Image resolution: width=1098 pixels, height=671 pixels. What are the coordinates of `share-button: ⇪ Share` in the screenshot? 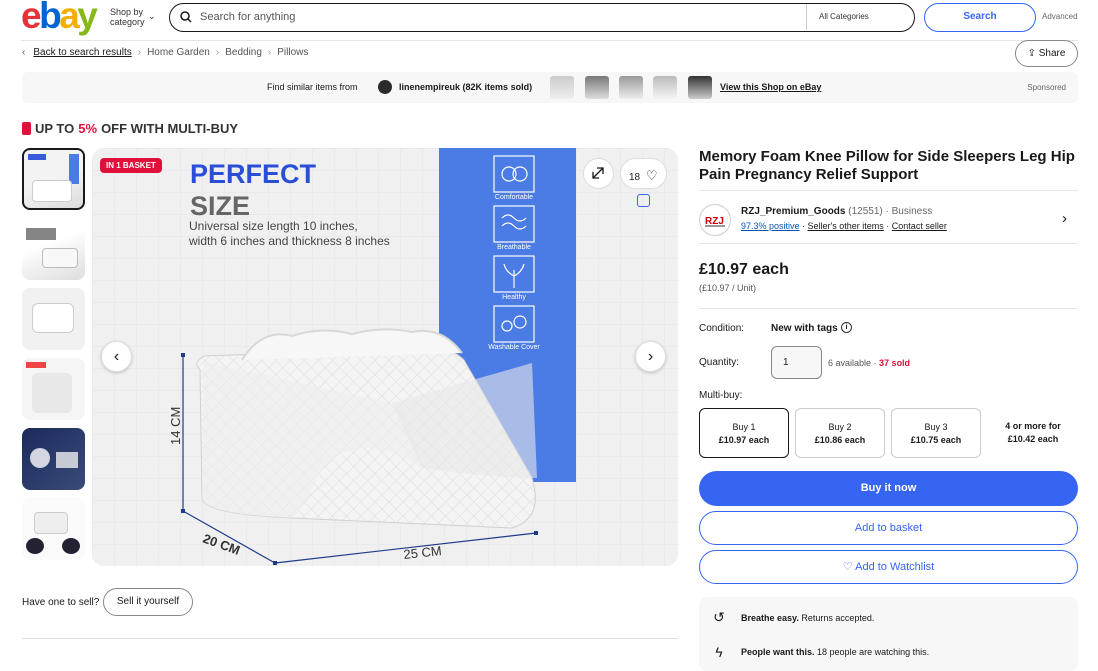 It's located at (1046, 53).